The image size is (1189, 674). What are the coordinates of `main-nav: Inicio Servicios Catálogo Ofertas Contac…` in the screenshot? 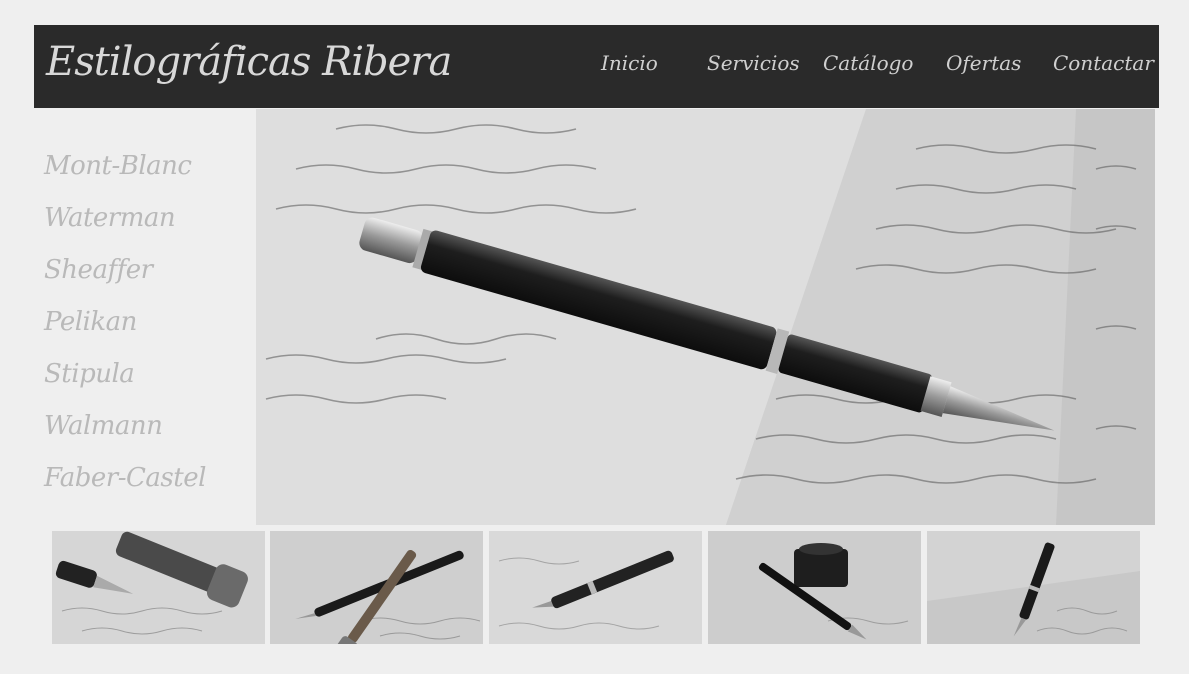 It's located at (596, 66).